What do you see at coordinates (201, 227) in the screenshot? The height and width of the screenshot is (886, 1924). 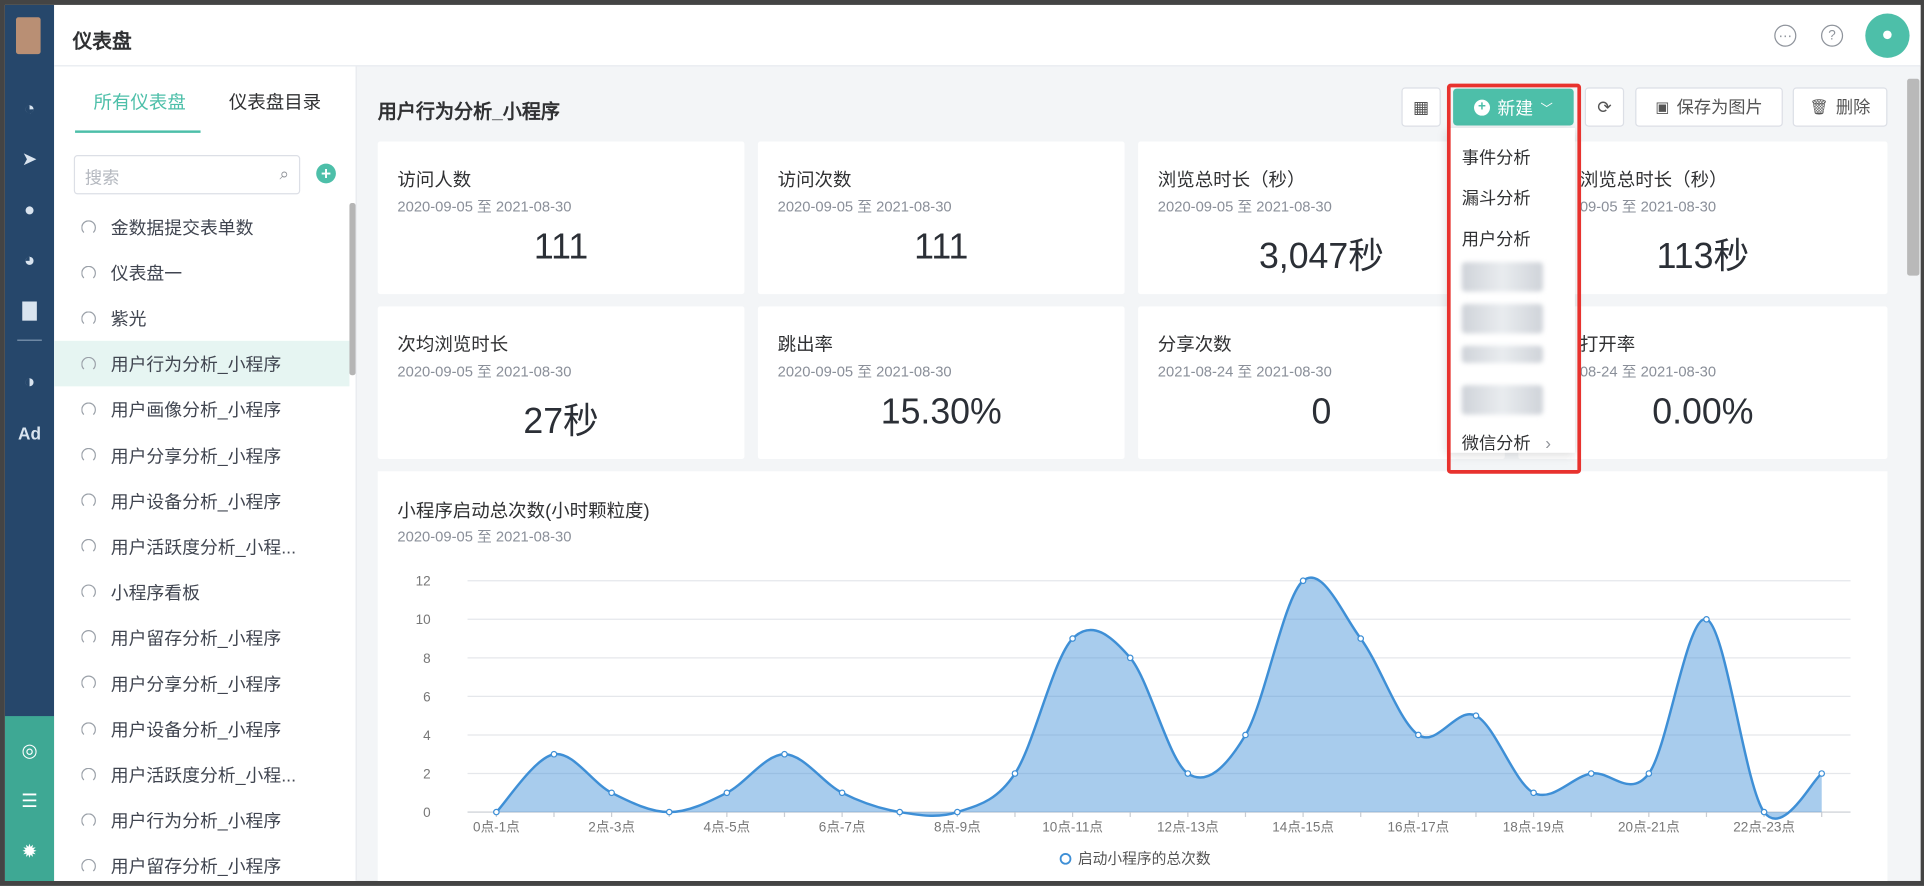 I see `sidebar-item: 金数据提交表单数` at bounding box center [201, 227].